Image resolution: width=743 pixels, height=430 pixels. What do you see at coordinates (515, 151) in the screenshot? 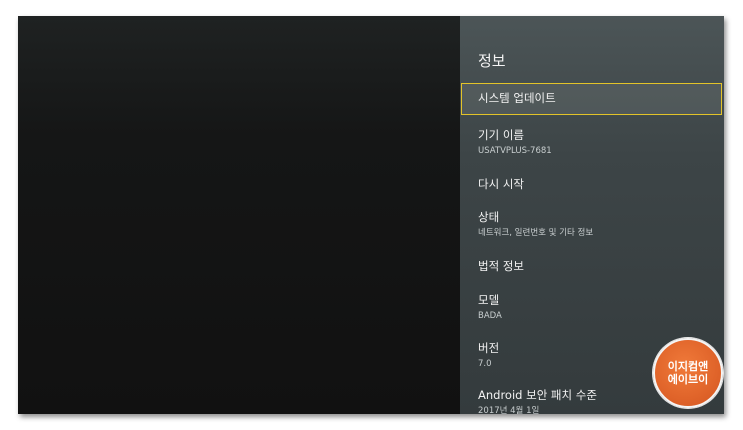
I see `menu-item-subtitle: USATVPLUS-7681` at bounding box center [515, 151].